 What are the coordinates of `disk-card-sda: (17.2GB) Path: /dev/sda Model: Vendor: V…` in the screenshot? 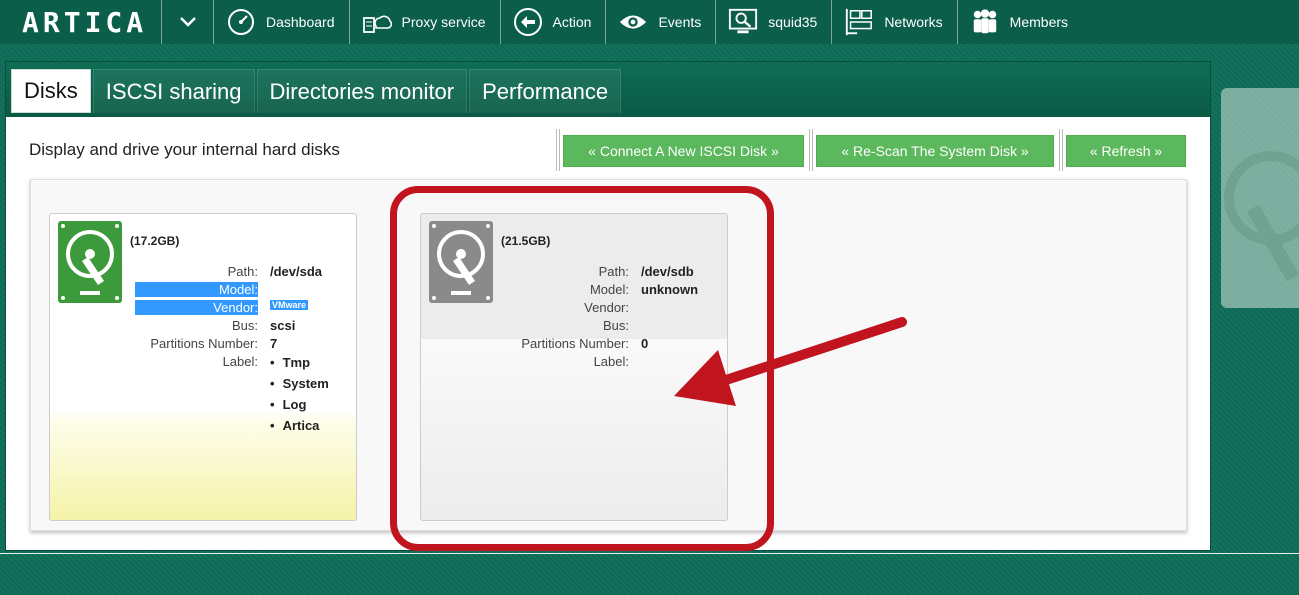 It's located at (203, 367).